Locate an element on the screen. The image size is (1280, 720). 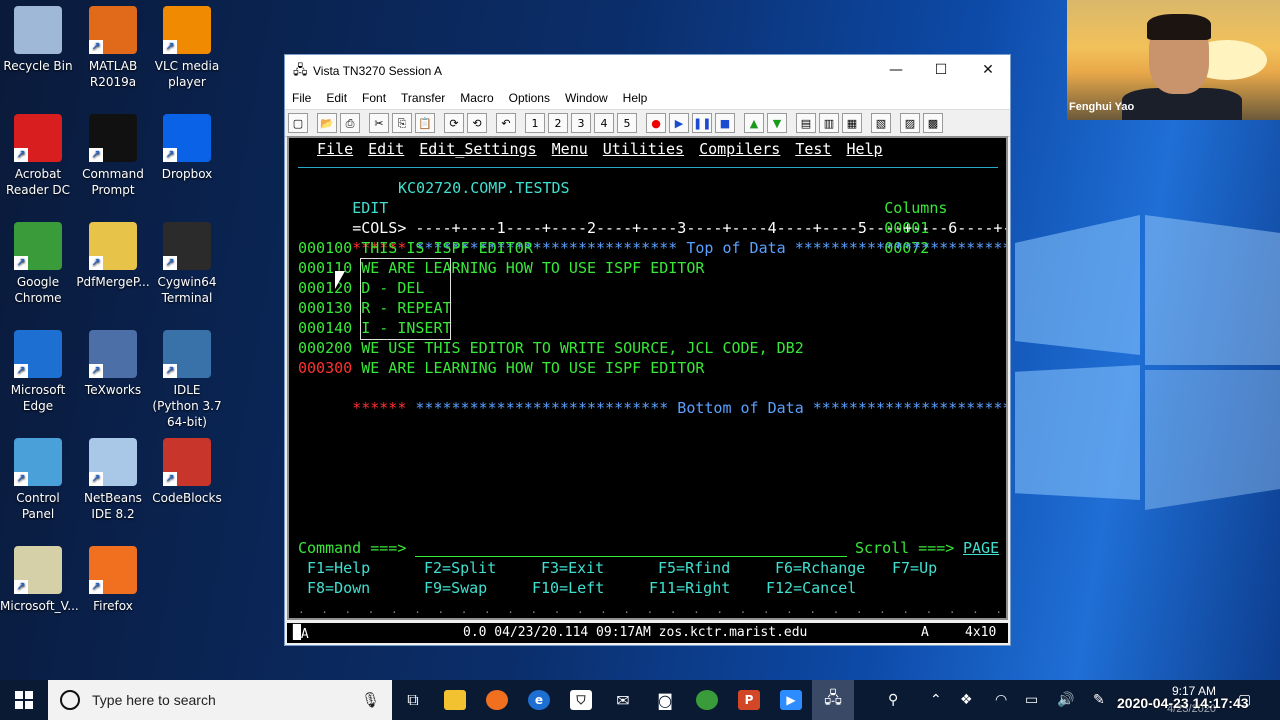
people-icon: ⚲ is located at coordinates (893, 700).